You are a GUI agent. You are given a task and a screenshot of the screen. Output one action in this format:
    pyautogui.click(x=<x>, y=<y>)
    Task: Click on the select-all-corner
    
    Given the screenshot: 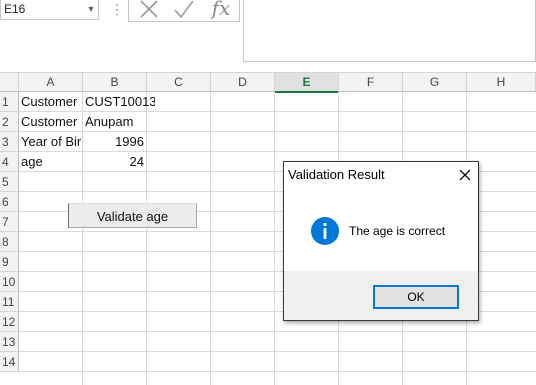 What is the action you would take?
    pyautogui.click(x=9, y=83)
    